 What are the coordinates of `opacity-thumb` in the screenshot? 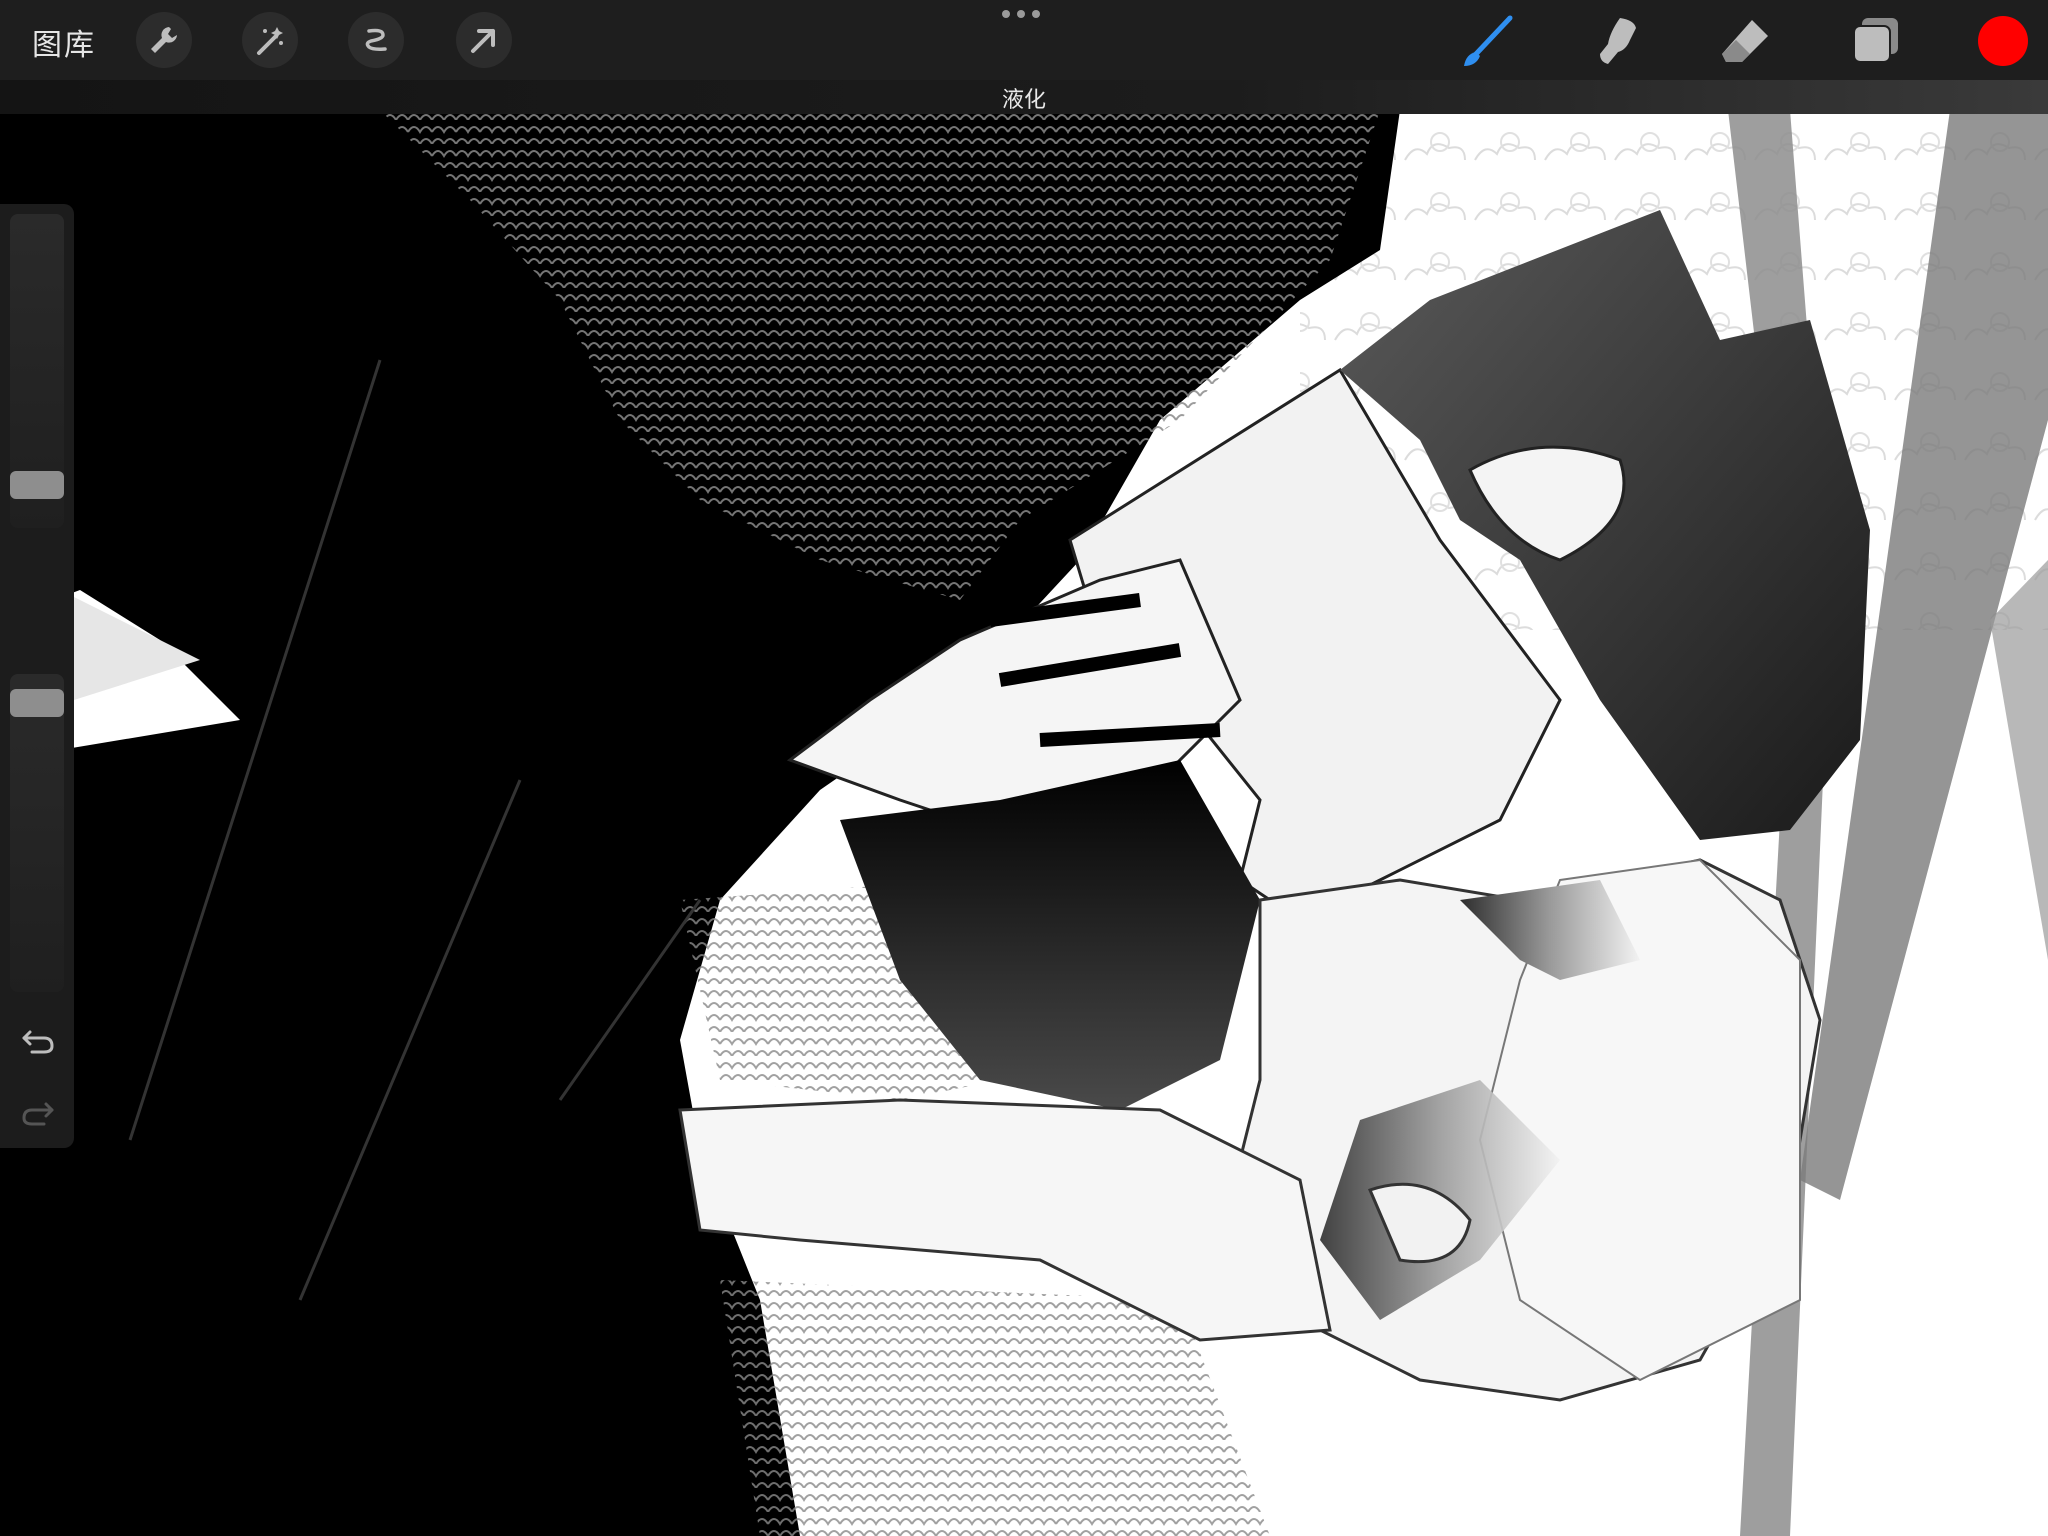 It's located at (37, 702).